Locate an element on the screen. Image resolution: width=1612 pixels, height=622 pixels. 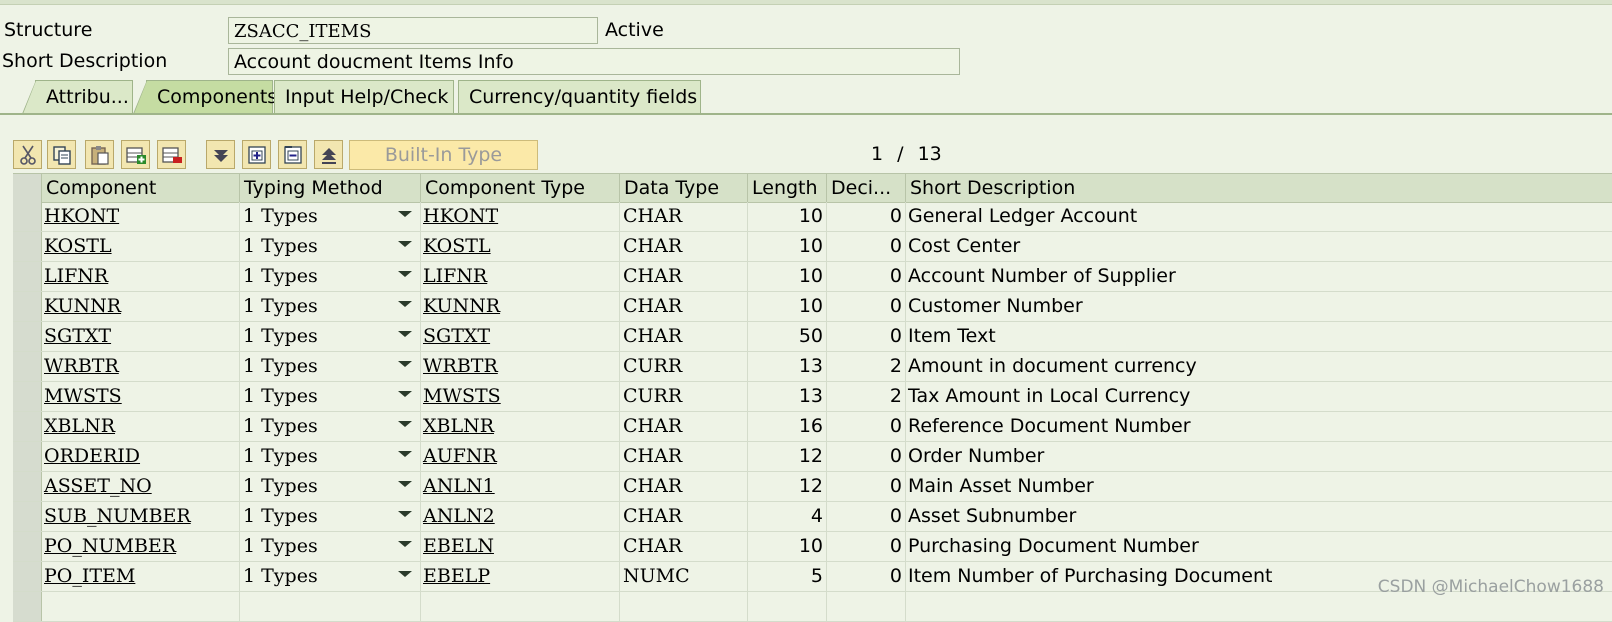
tab-input-help-check: Input Help/Check is located at coordinates (364, 96).